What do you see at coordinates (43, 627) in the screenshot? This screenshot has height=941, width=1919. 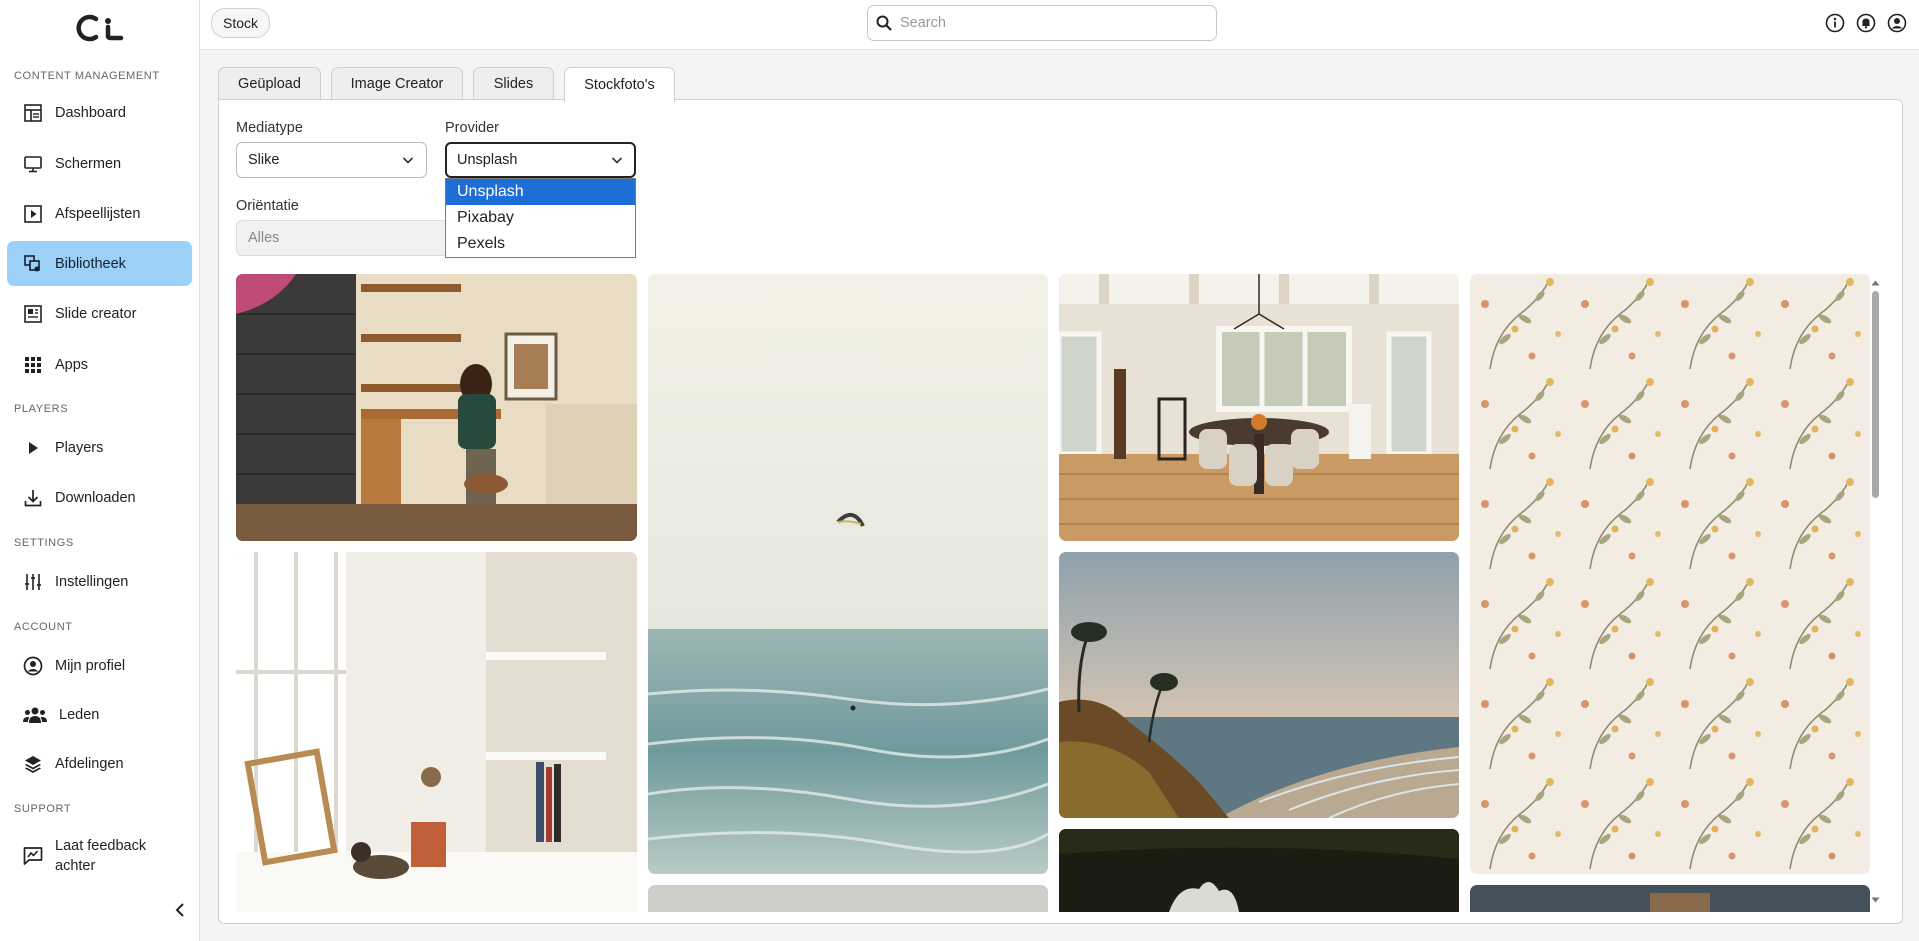 I see `section-title-account: ACCOUNT` at bounding box center [43, 627].